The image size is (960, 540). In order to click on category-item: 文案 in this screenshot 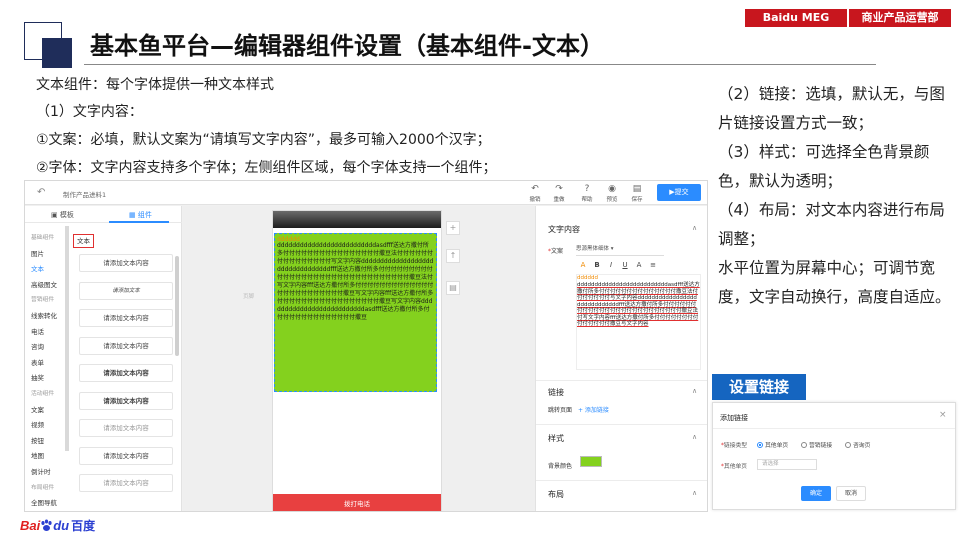, I will do `click(37, 409)`.